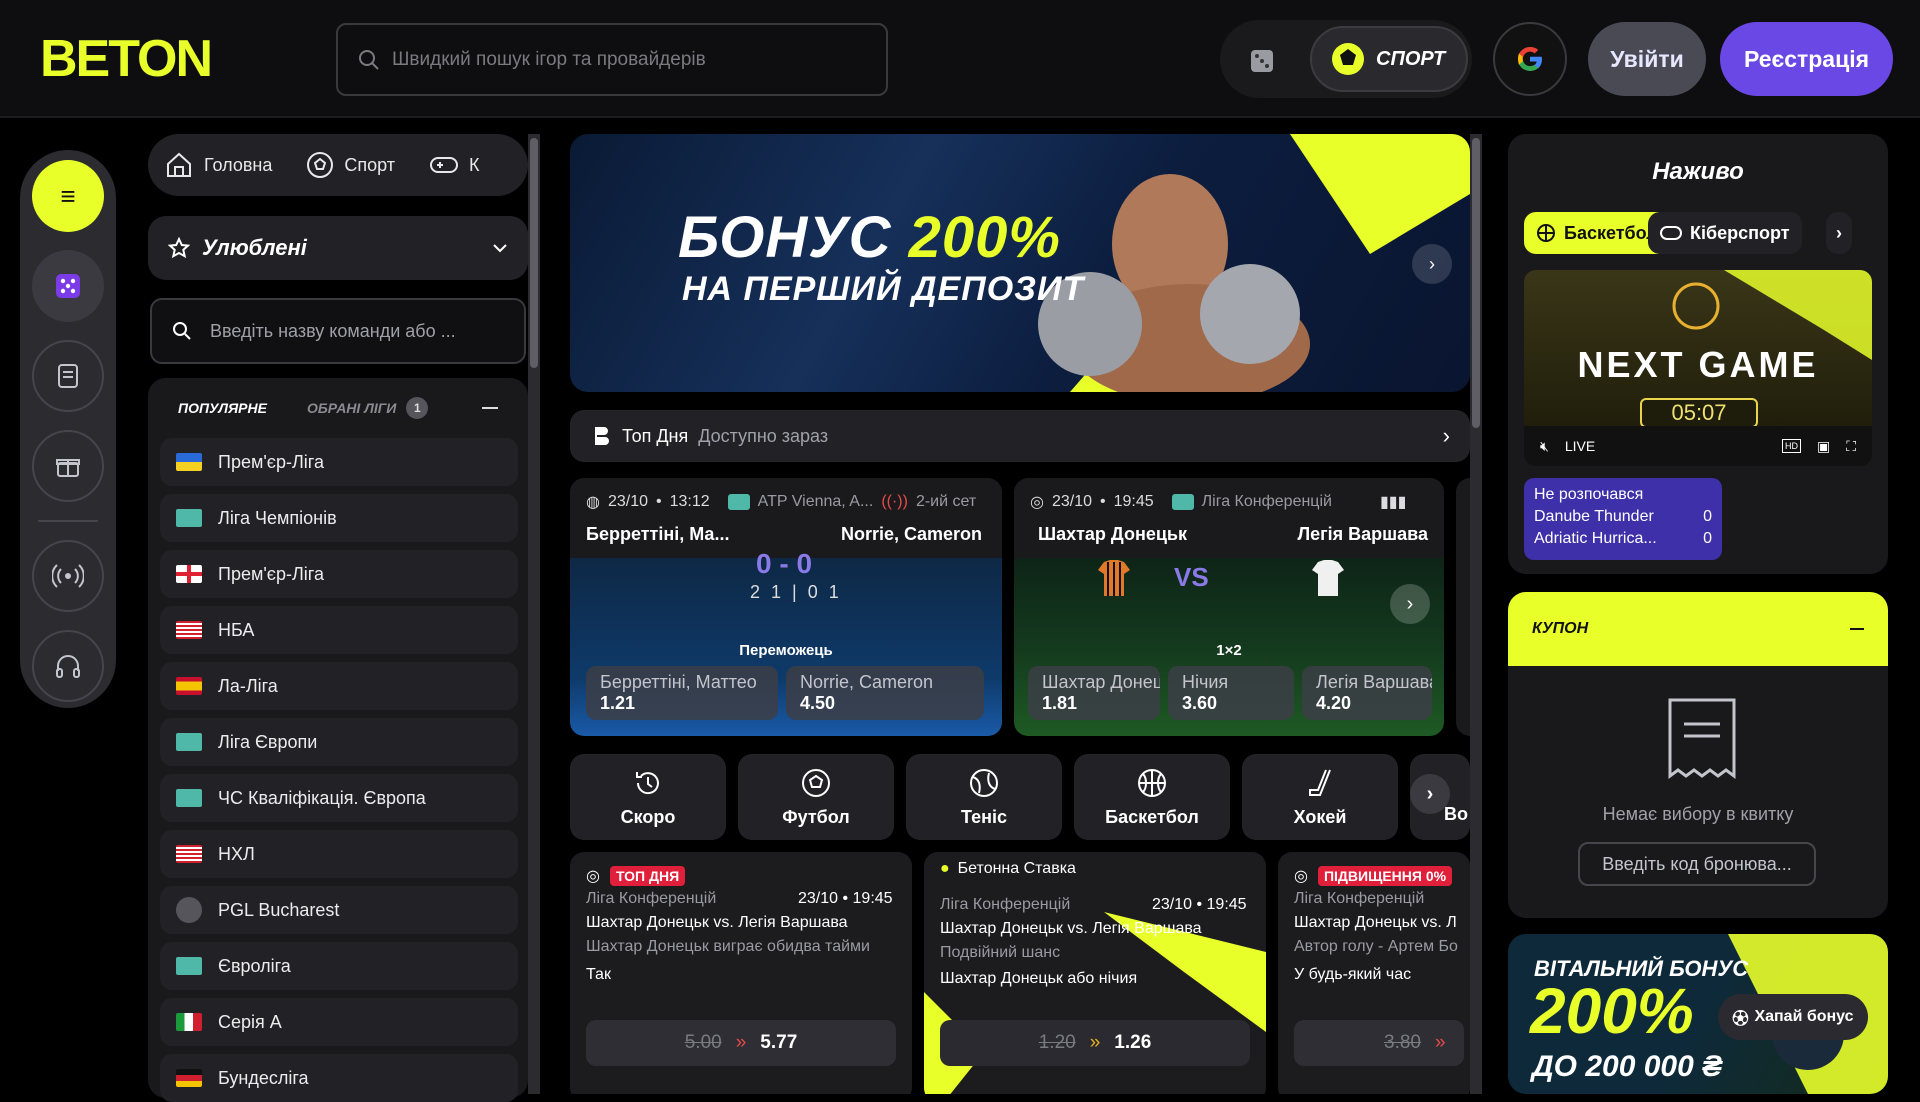 The image size is (1920, 1102). I want to click on coupon-header: КУПОН, so click(1698, 629).